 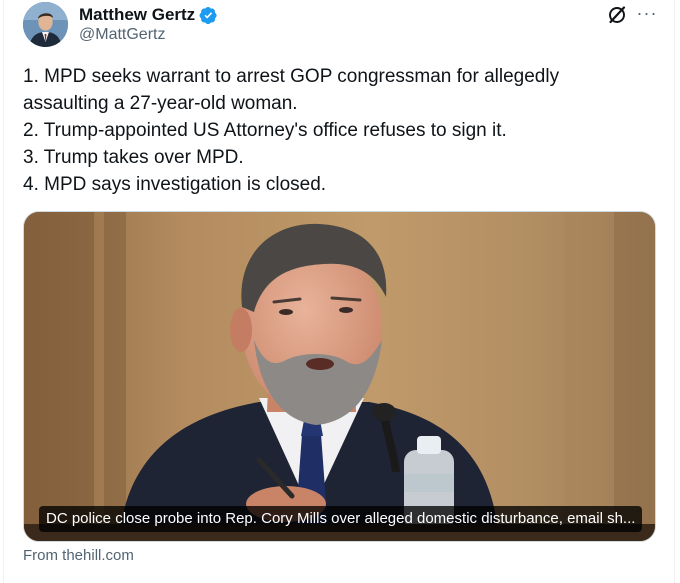 What do you see at coordinates (133, 157) in the screenshot?
I see `tweet-line: 3. Trump takes over MPD.` at bounding box center [133, 157].